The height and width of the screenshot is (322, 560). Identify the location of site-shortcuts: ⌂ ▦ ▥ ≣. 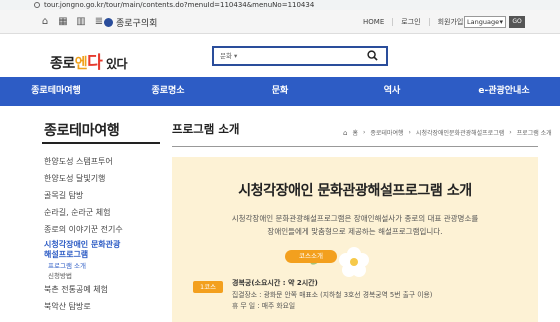
(72, 22).